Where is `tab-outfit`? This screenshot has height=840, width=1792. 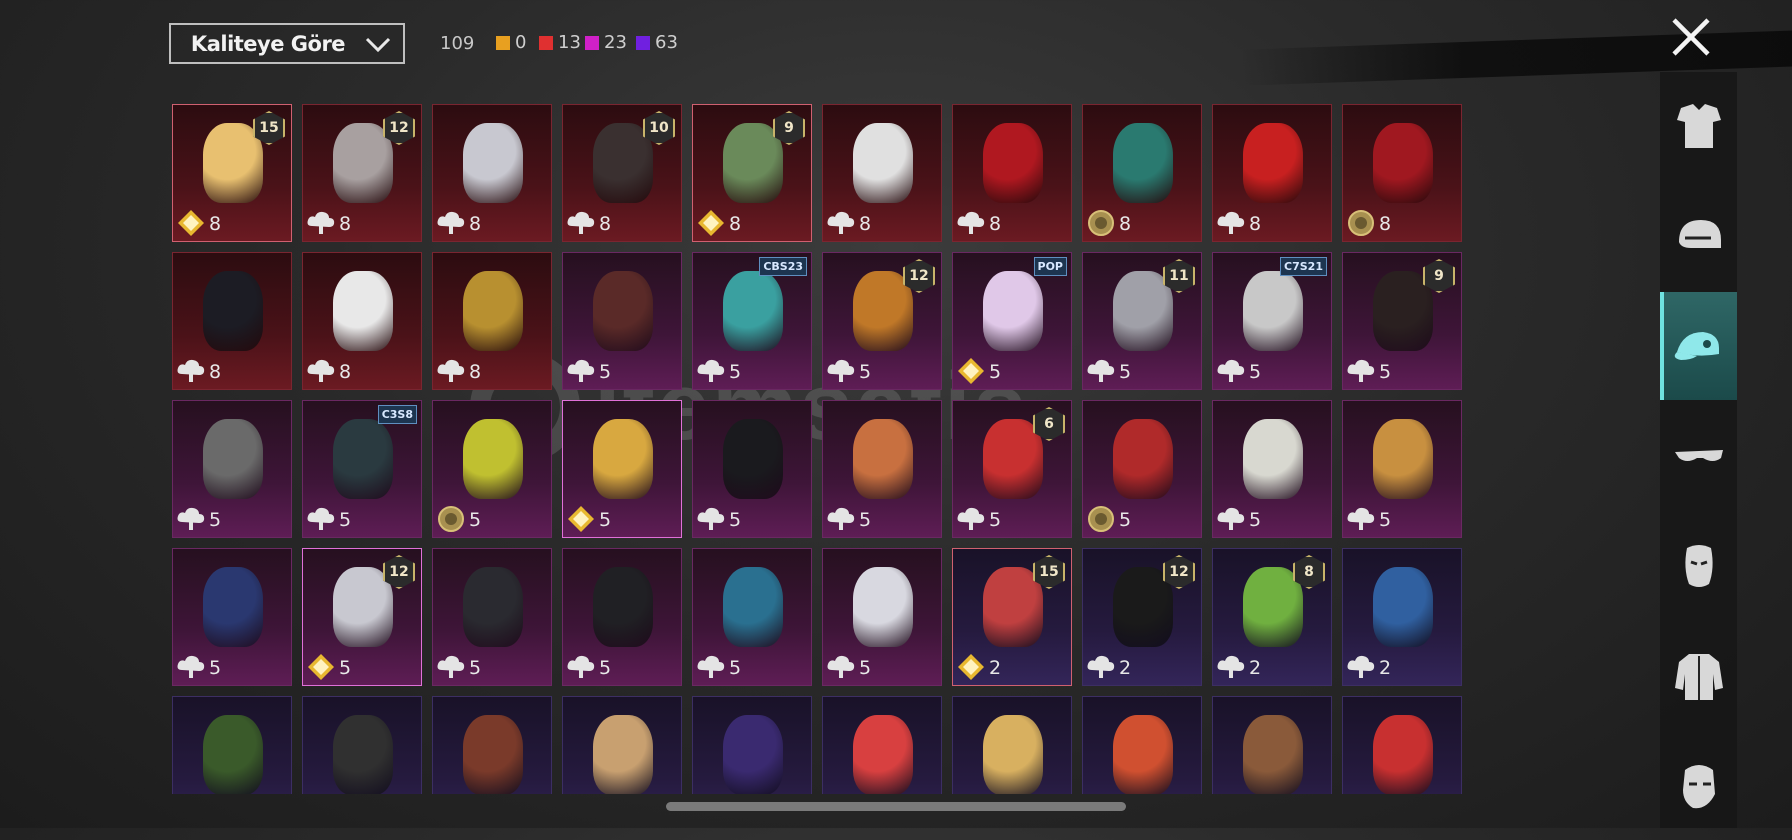
tab-outfit is located at coordinates (1698, 126).